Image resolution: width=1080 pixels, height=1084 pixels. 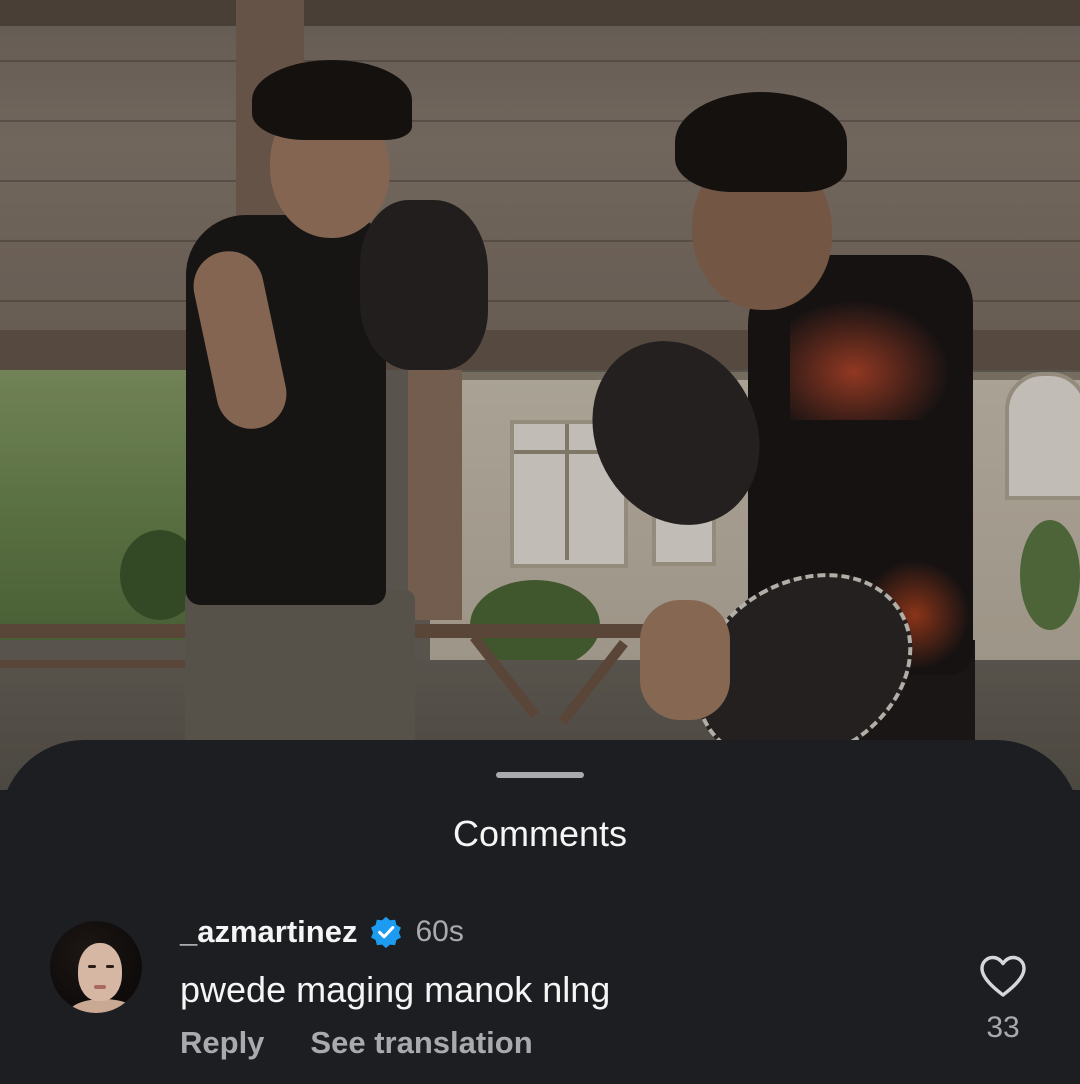 What do you see at coordinates (421, 1043) in the screenshot?
I see `see-translation-button: See translation` at bounding box center [421, 1043].